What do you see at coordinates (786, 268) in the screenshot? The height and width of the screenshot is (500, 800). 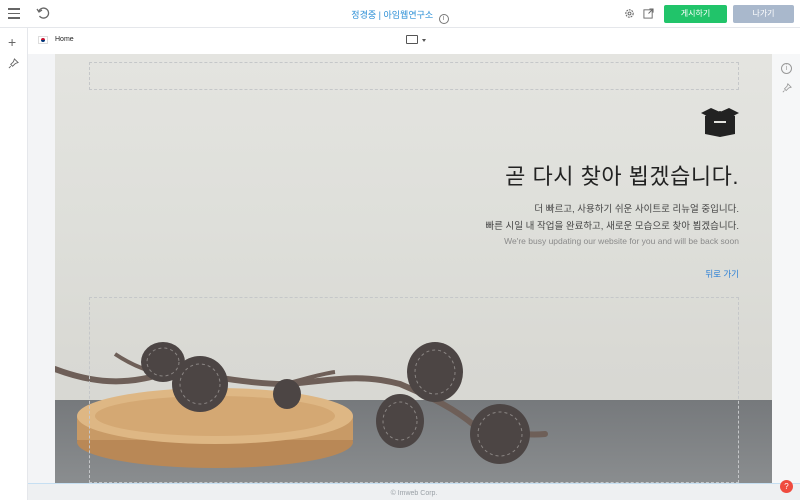 I see `right-sidebar: i` at bounding box center [786, 268].